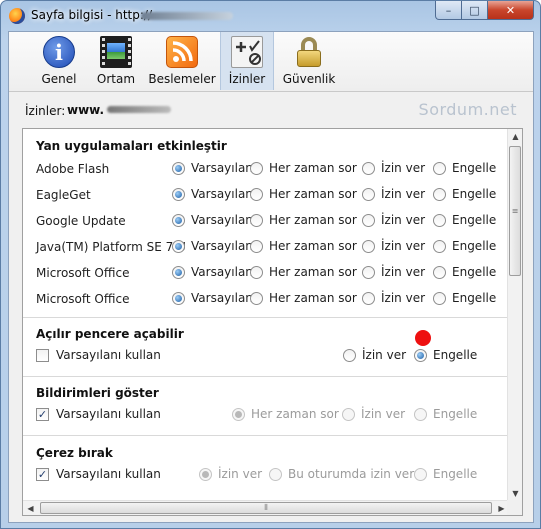 The image size is (541, 529). I want to click on radio-label: Varsayılanı, so click(224, 298).